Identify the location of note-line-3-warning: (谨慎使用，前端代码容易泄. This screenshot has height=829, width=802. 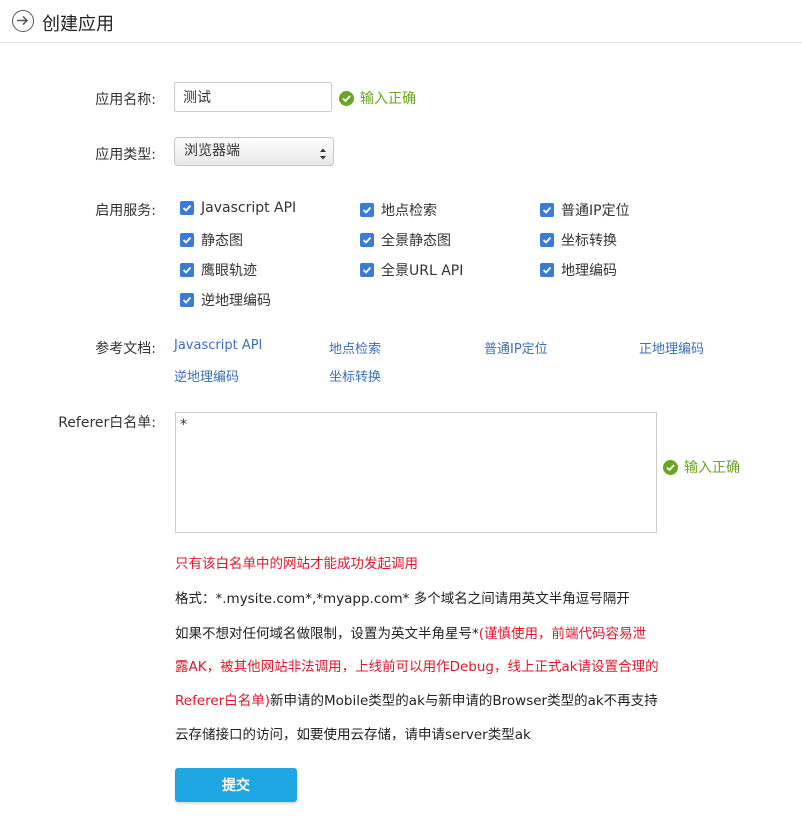
(562, 634).